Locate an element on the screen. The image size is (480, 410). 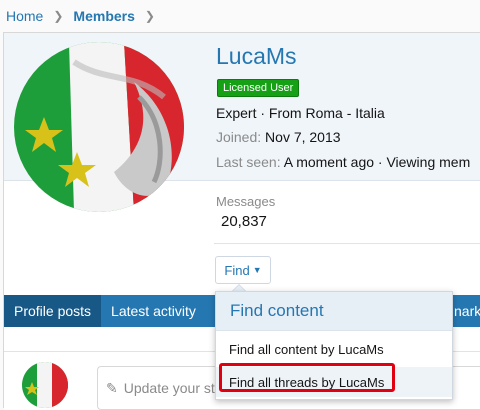
joined-row: Joined: Nov 7, 2013 is located at coordinates (278, 137).